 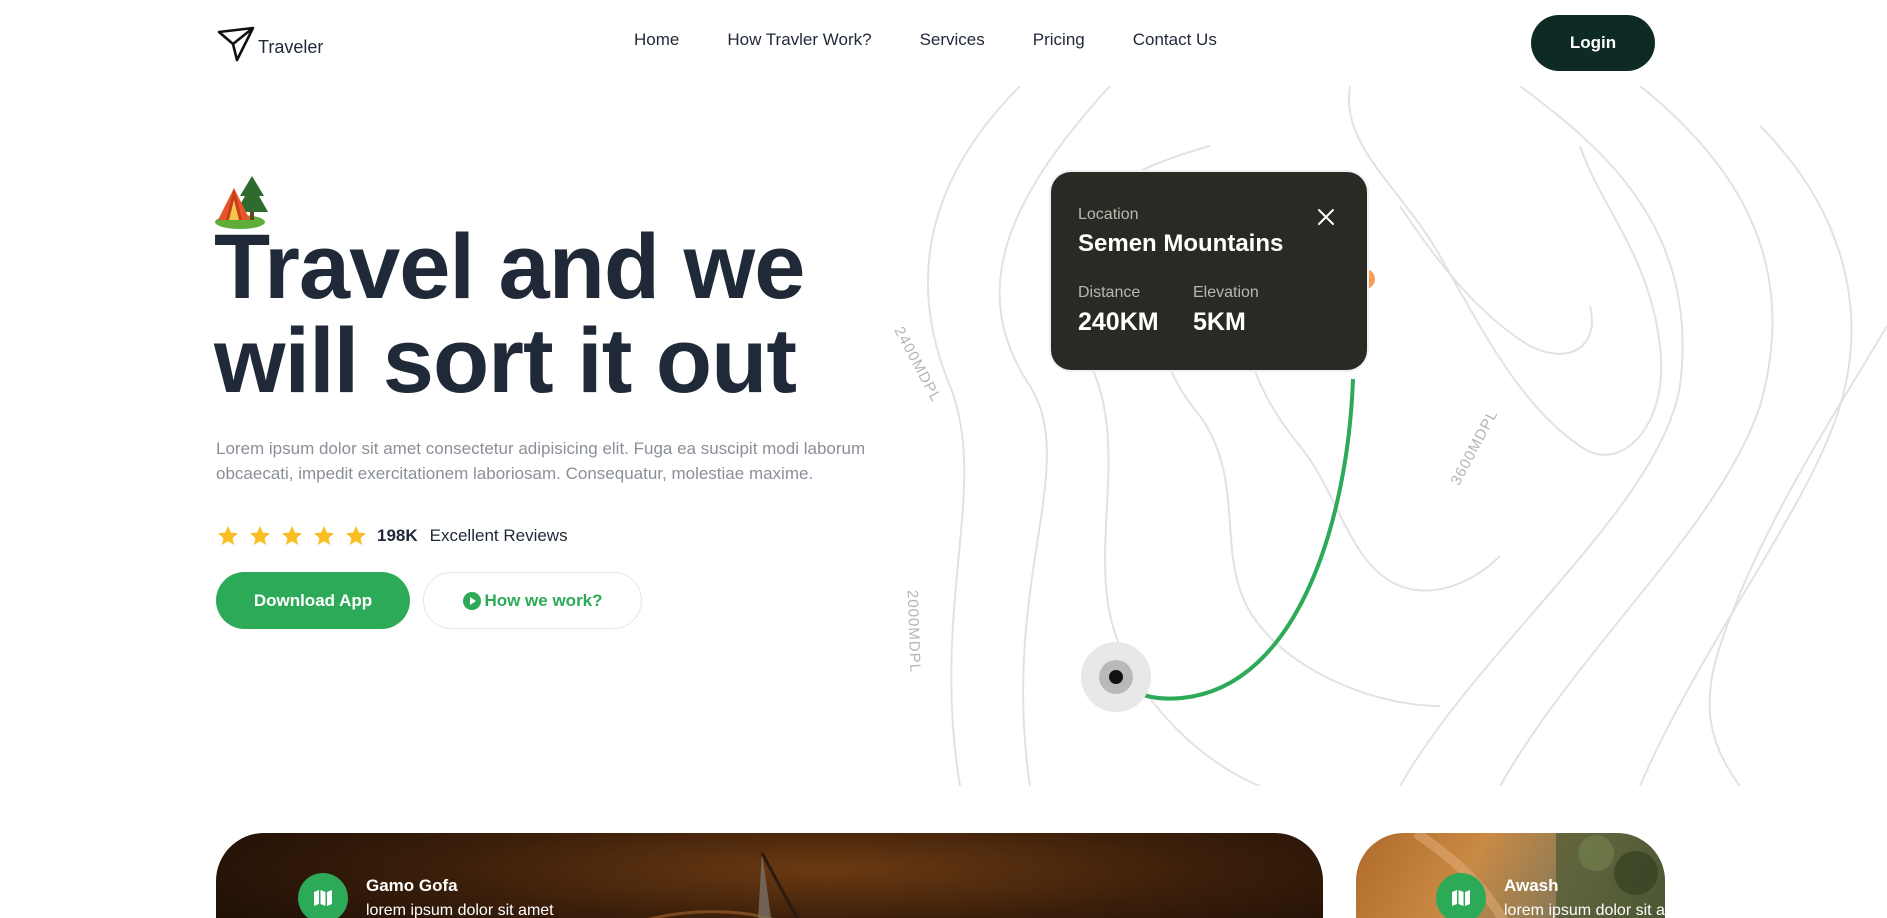 What do you see at coordinates (505, 361) in the screenshot?
I see `hero-headline-line2: will sort it out` at bounding box center [505, 361].